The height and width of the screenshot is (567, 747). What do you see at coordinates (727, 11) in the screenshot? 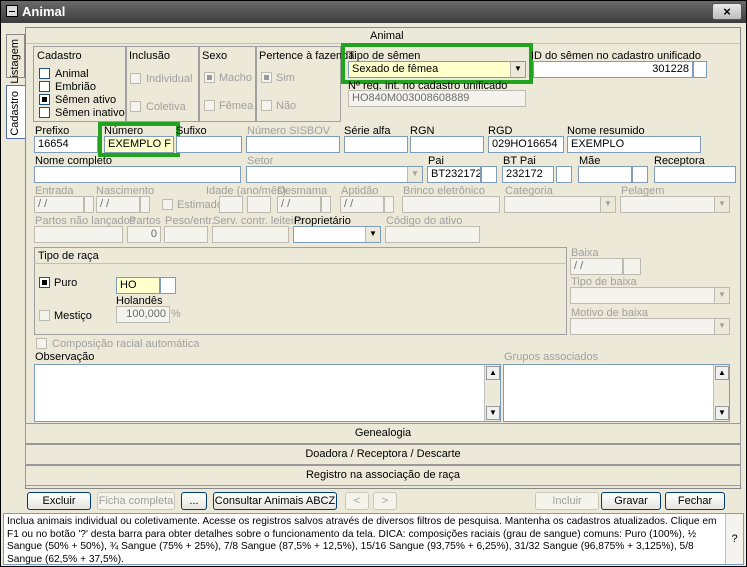
I see `close-button: ×` at bounding box center [727, 11].